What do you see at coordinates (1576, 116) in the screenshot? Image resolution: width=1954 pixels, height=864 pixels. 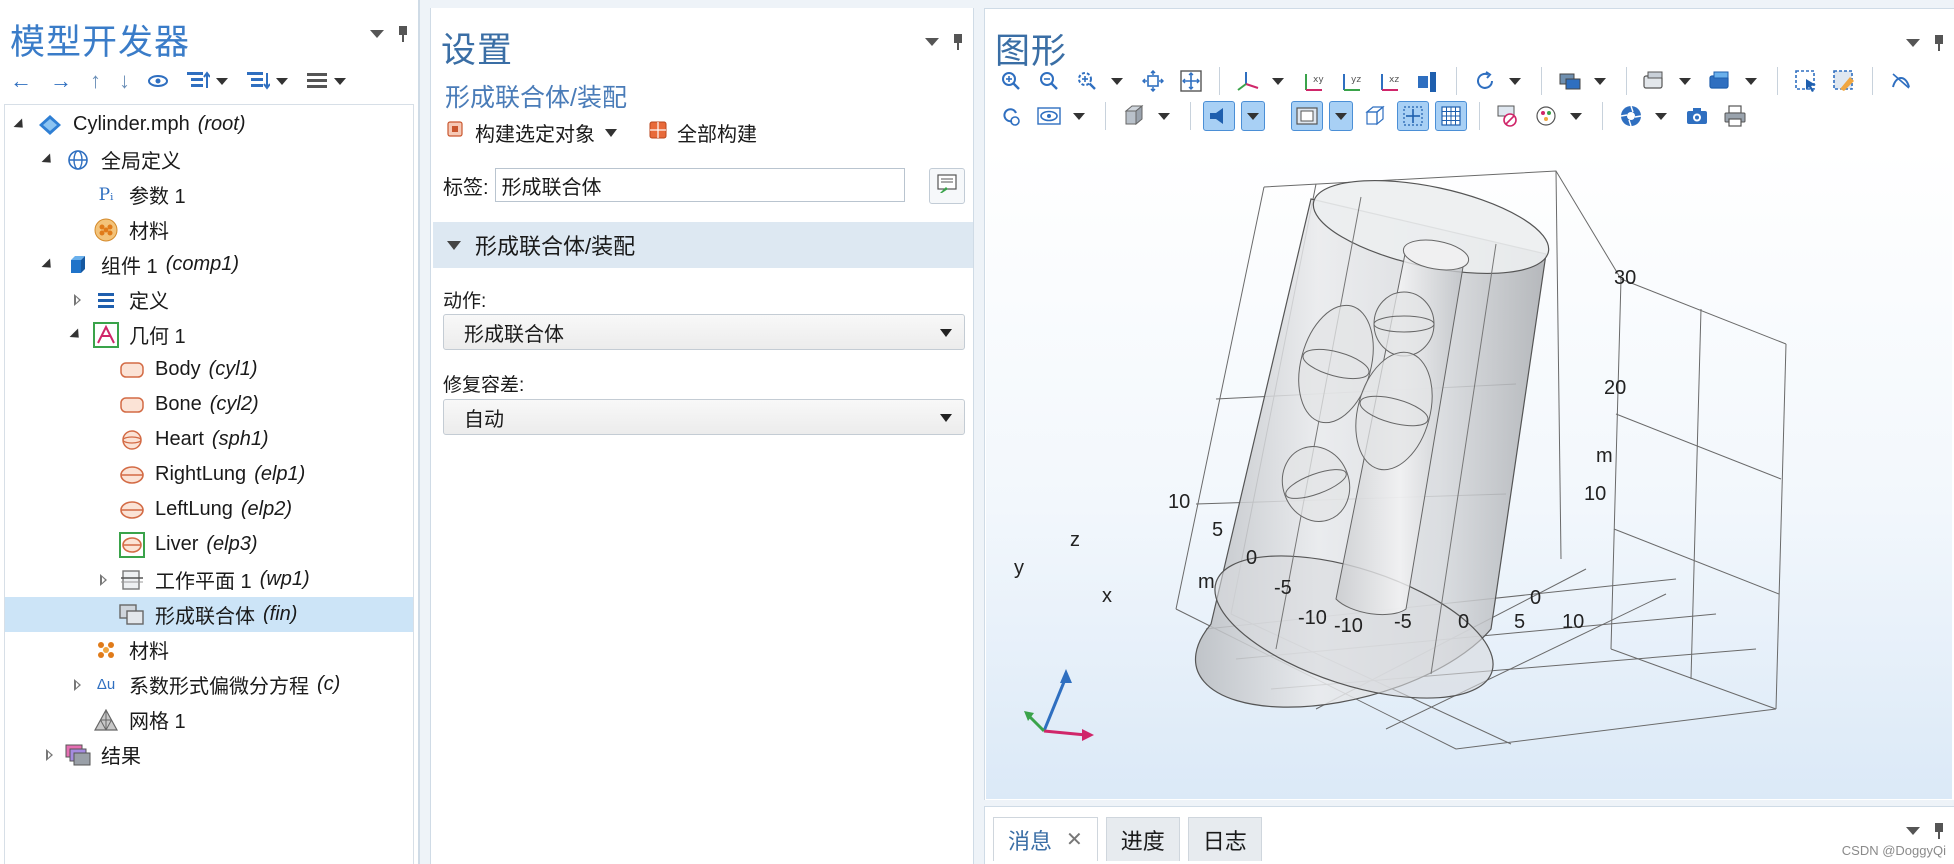 I see `color-menu-caret` at bounding box center [1576, 116].